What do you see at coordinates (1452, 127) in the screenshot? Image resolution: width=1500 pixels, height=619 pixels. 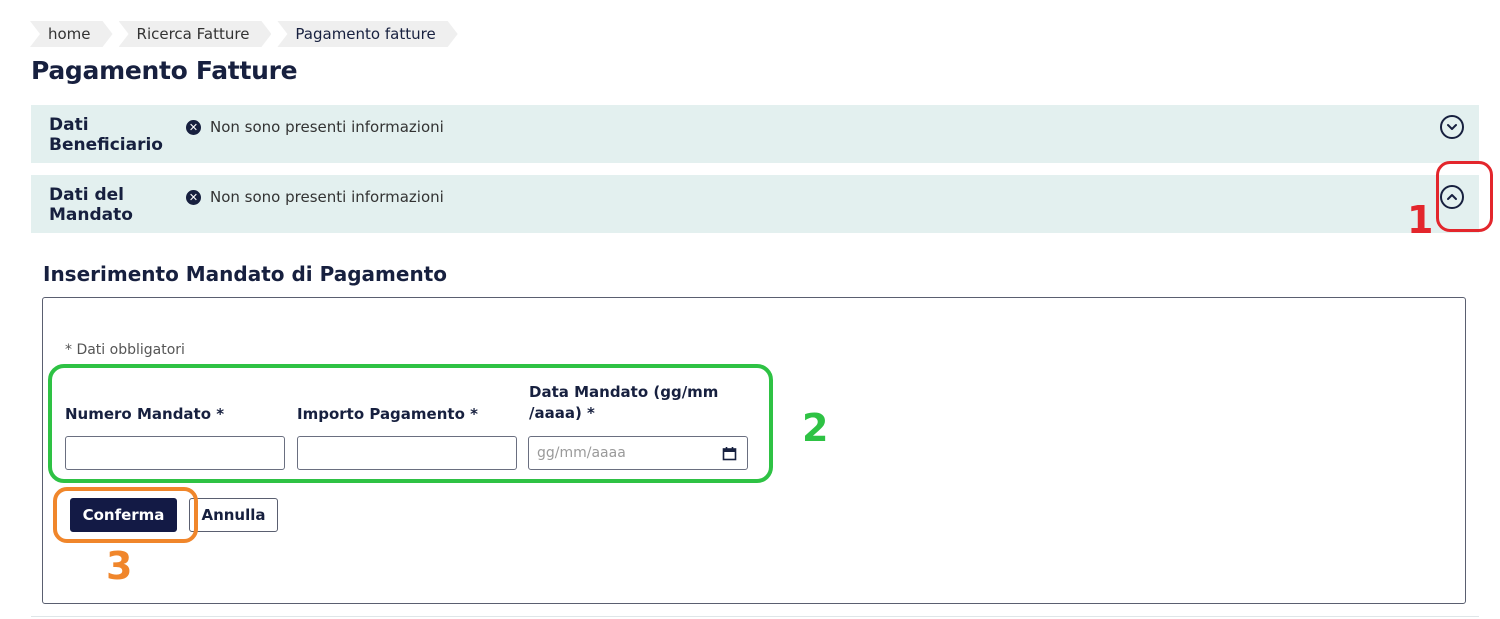 I see `chevron-down-icon` at bounding box center [1452, 127].